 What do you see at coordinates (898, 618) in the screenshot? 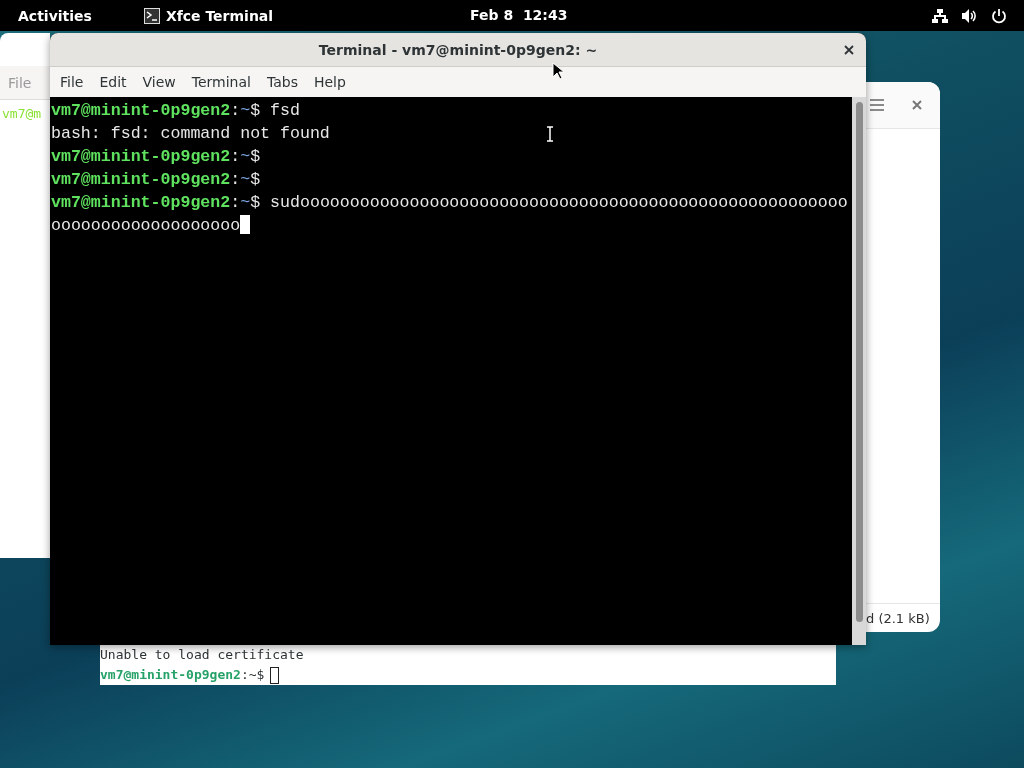
I see `file-size-text: d (2.1 kB)` at bounding box center [898, 618].